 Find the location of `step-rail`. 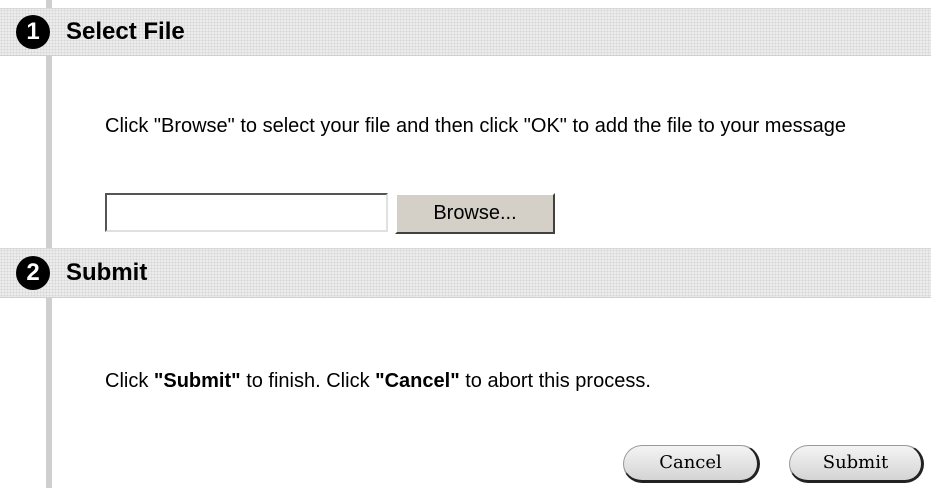

step-rail is located at coordinates (49, 244).